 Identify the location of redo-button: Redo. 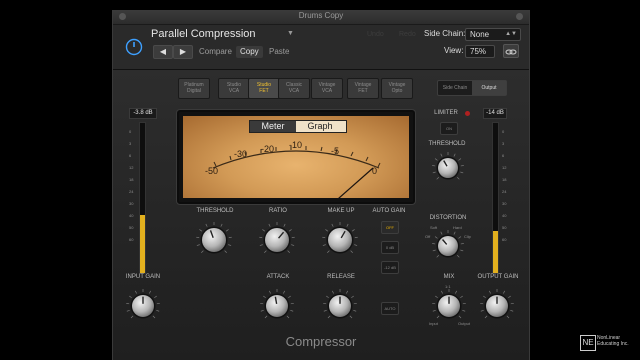
(407, 34).